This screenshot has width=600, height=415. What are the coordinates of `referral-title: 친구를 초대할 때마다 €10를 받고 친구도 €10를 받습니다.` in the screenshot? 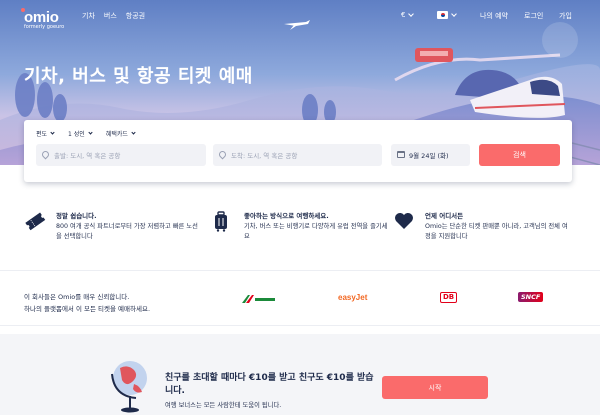 It's located at (269, 384).